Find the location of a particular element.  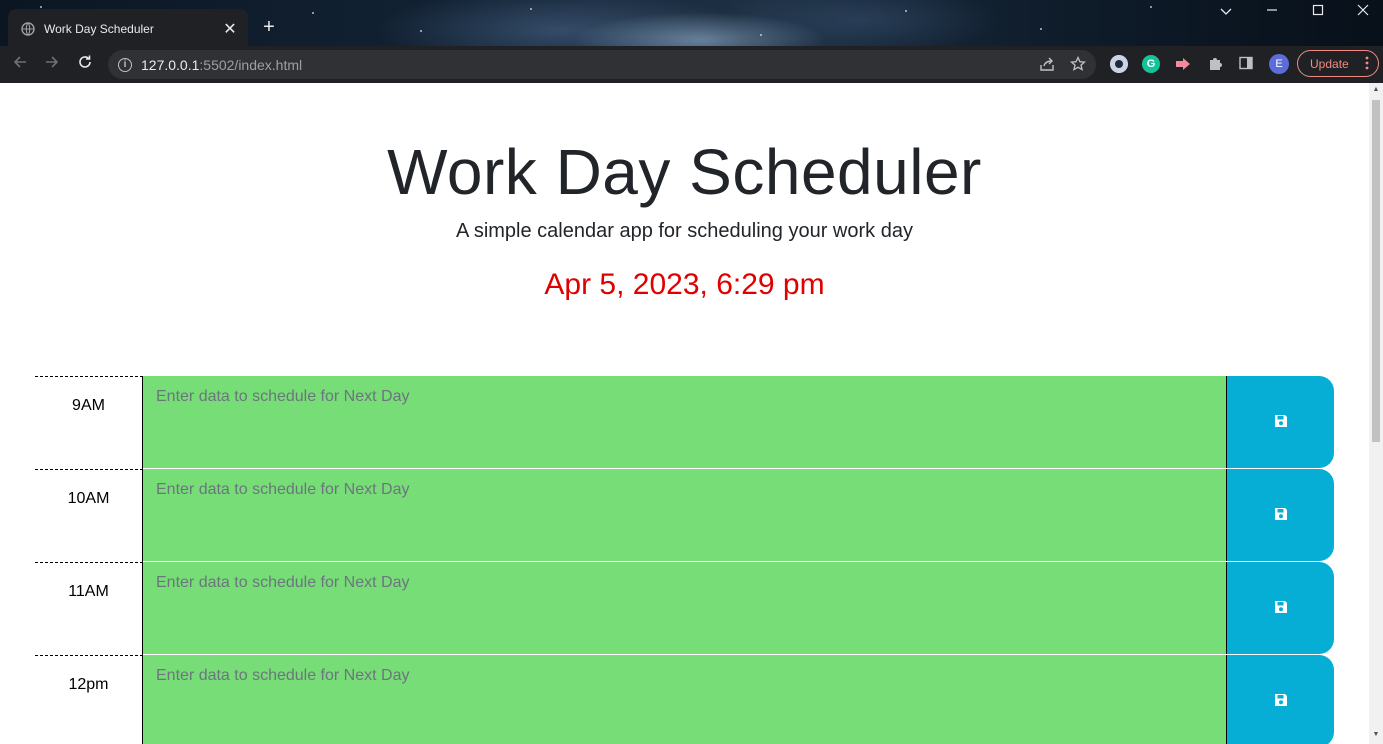

update-button: Update is located at coordinates (1338, 63).